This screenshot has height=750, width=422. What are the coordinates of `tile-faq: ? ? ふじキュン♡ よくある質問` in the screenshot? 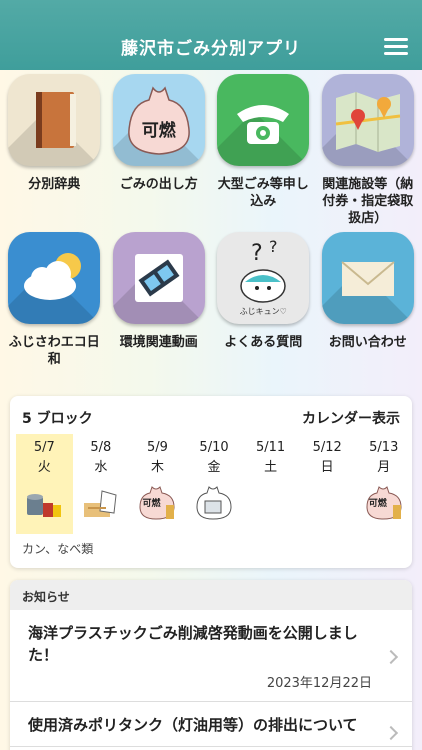 It's located at (263, 310).